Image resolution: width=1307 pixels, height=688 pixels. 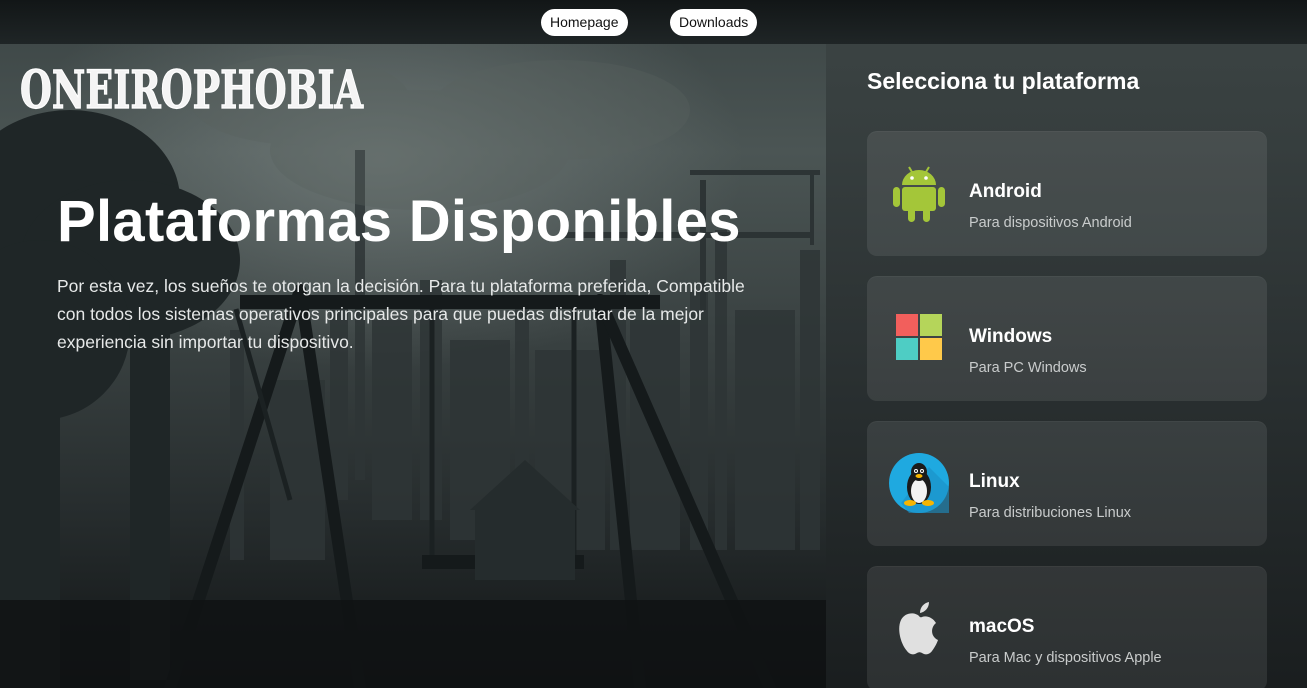 I want to click on platform-name: Linux, so click(x=994, y=481).